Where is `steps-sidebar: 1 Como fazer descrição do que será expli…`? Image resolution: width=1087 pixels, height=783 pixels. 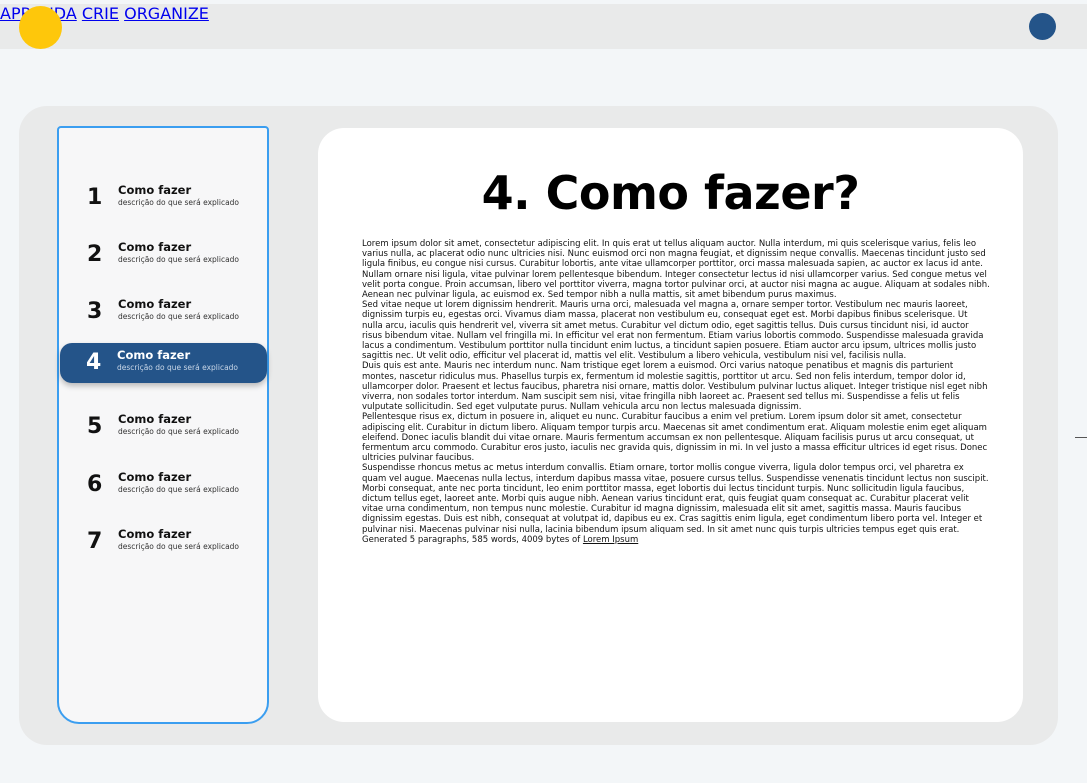
steps-sidebar: 1 Como fazer descrição do que será expli… is located at coordinates (163, 425).